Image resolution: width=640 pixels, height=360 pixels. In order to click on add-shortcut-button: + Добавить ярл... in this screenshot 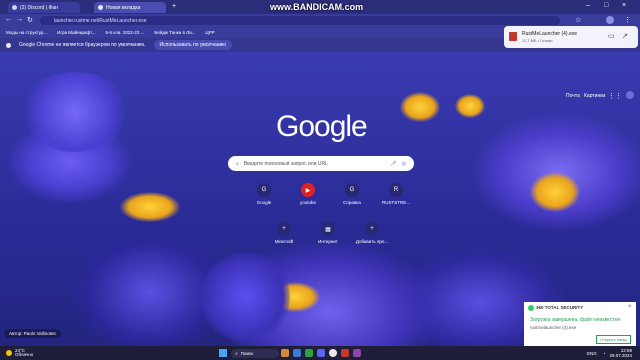, I will do `click(372, 233)`.